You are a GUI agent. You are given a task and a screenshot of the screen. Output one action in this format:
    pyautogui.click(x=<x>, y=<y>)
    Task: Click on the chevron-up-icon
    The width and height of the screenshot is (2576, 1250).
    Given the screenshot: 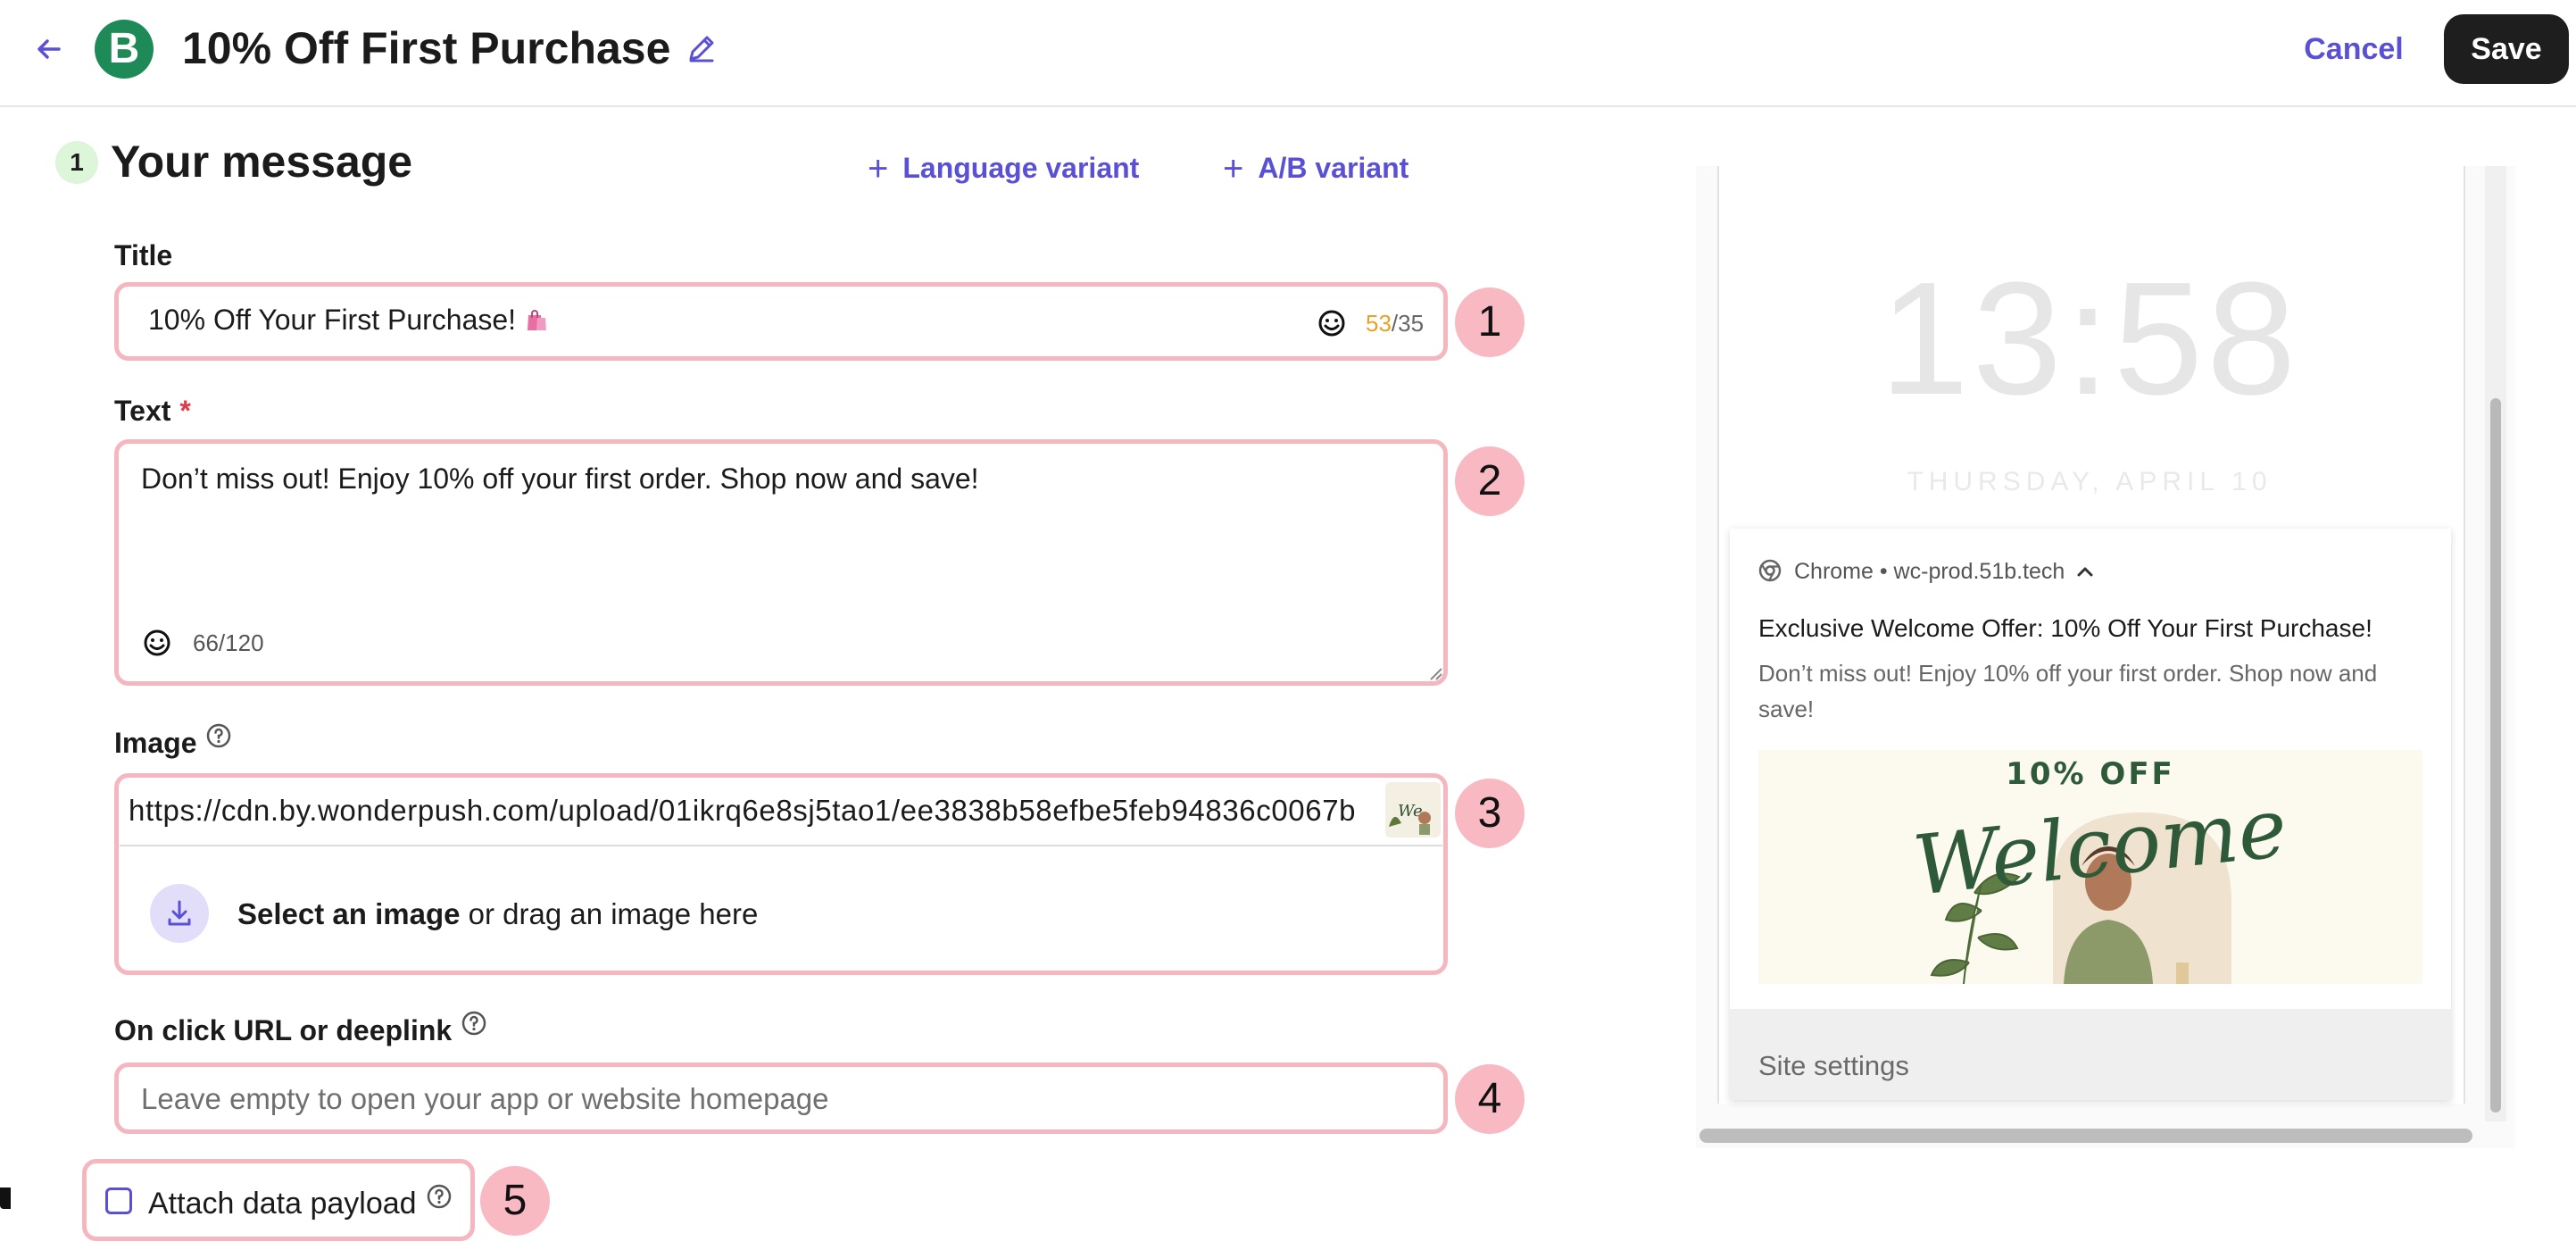 What is the action you would take?
    pyautogui.click(x=2085, y=572)
    